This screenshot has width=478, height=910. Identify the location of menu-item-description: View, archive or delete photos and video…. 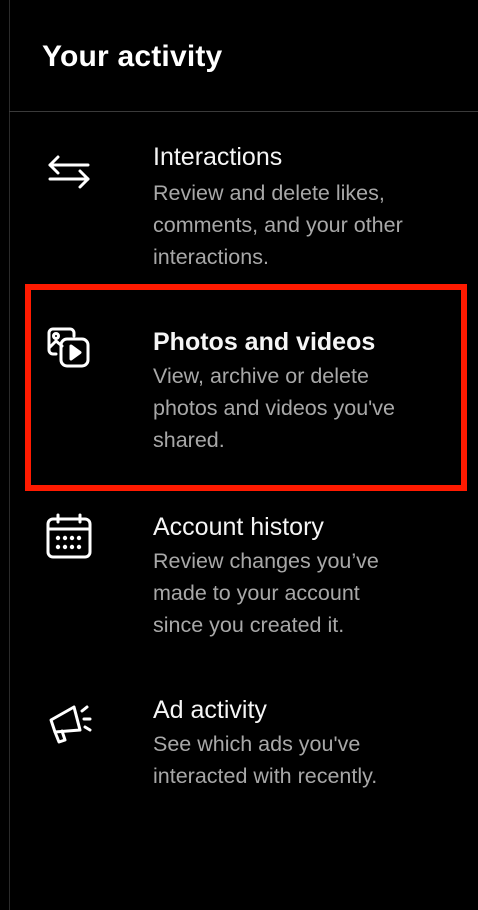
(303, 408).